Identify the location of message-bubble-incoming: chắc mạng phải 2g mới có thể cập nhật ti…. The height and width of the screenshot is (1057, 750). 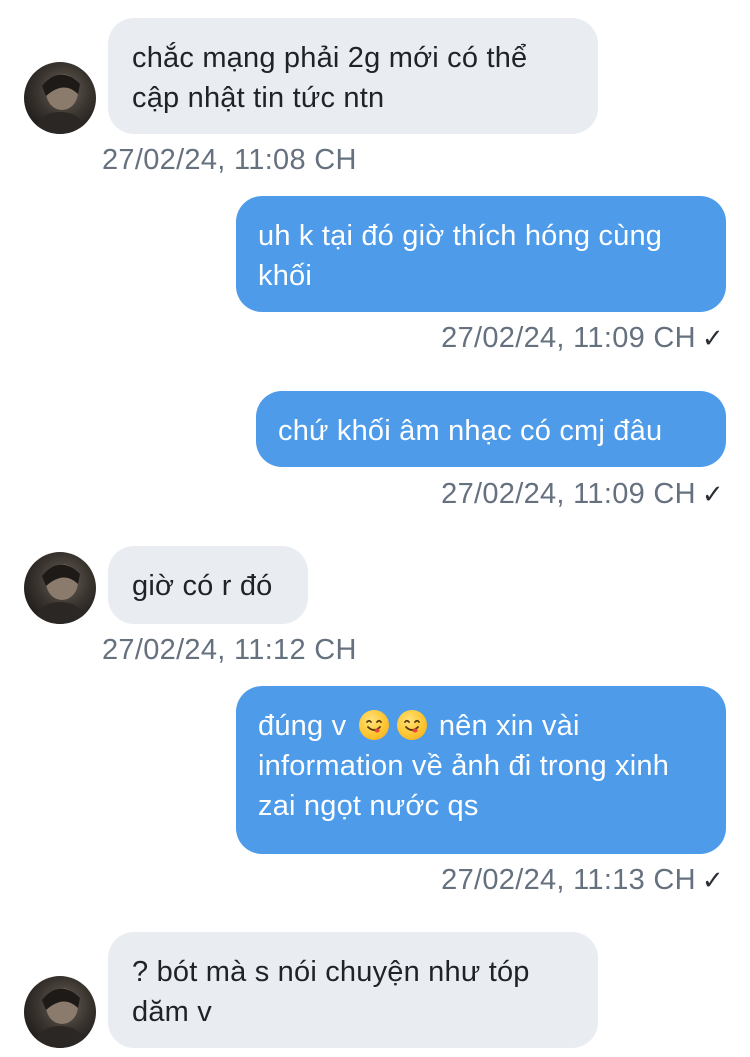
(353, 76).